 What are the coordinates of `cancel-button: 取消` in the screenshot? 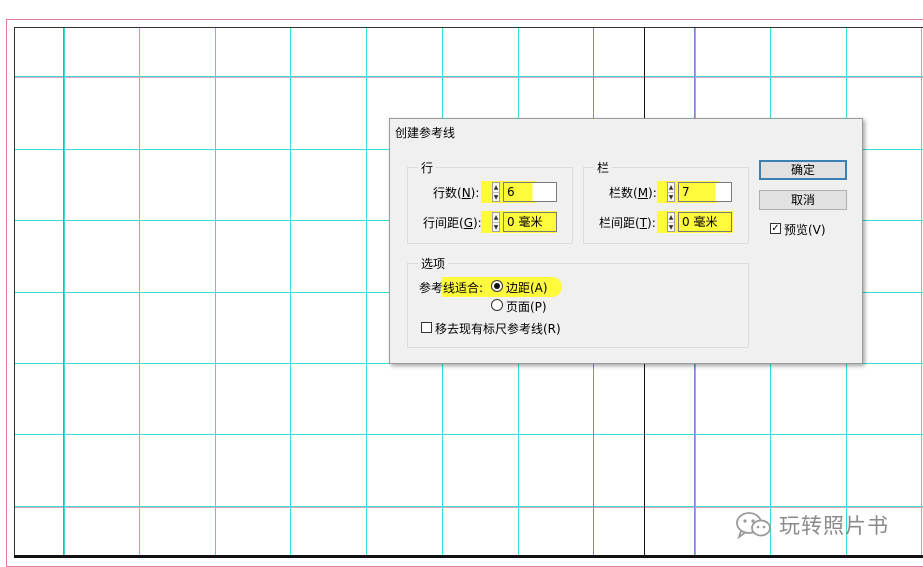 It's located at (803, 200).